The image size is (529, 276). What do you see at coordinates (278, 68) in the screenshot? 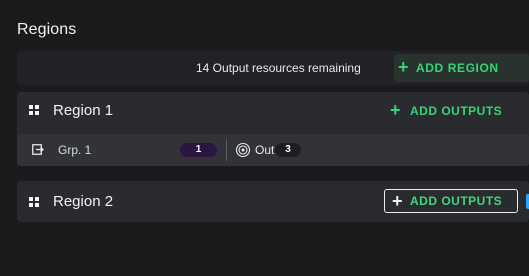
I see `resources-remaining-text: 14 Output resources remaining` at bounding box center [278, 68].